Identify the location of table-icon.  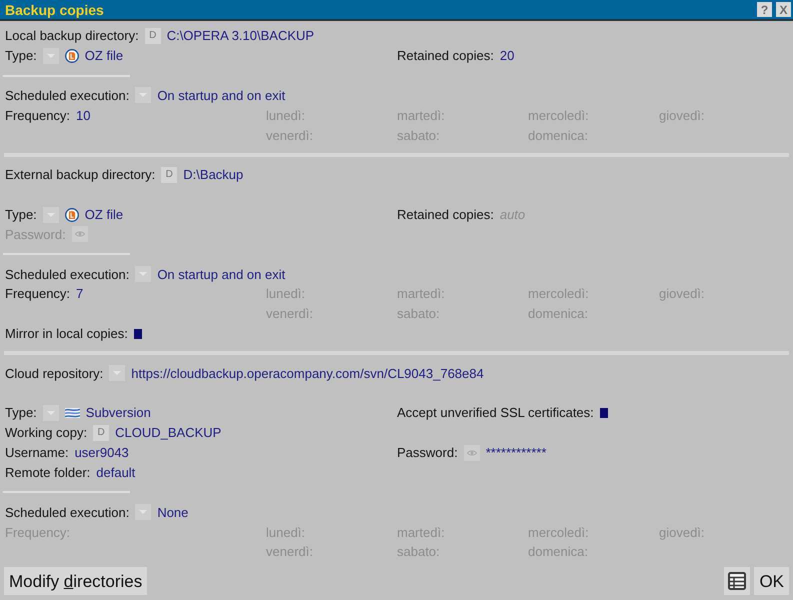
(737, 581).